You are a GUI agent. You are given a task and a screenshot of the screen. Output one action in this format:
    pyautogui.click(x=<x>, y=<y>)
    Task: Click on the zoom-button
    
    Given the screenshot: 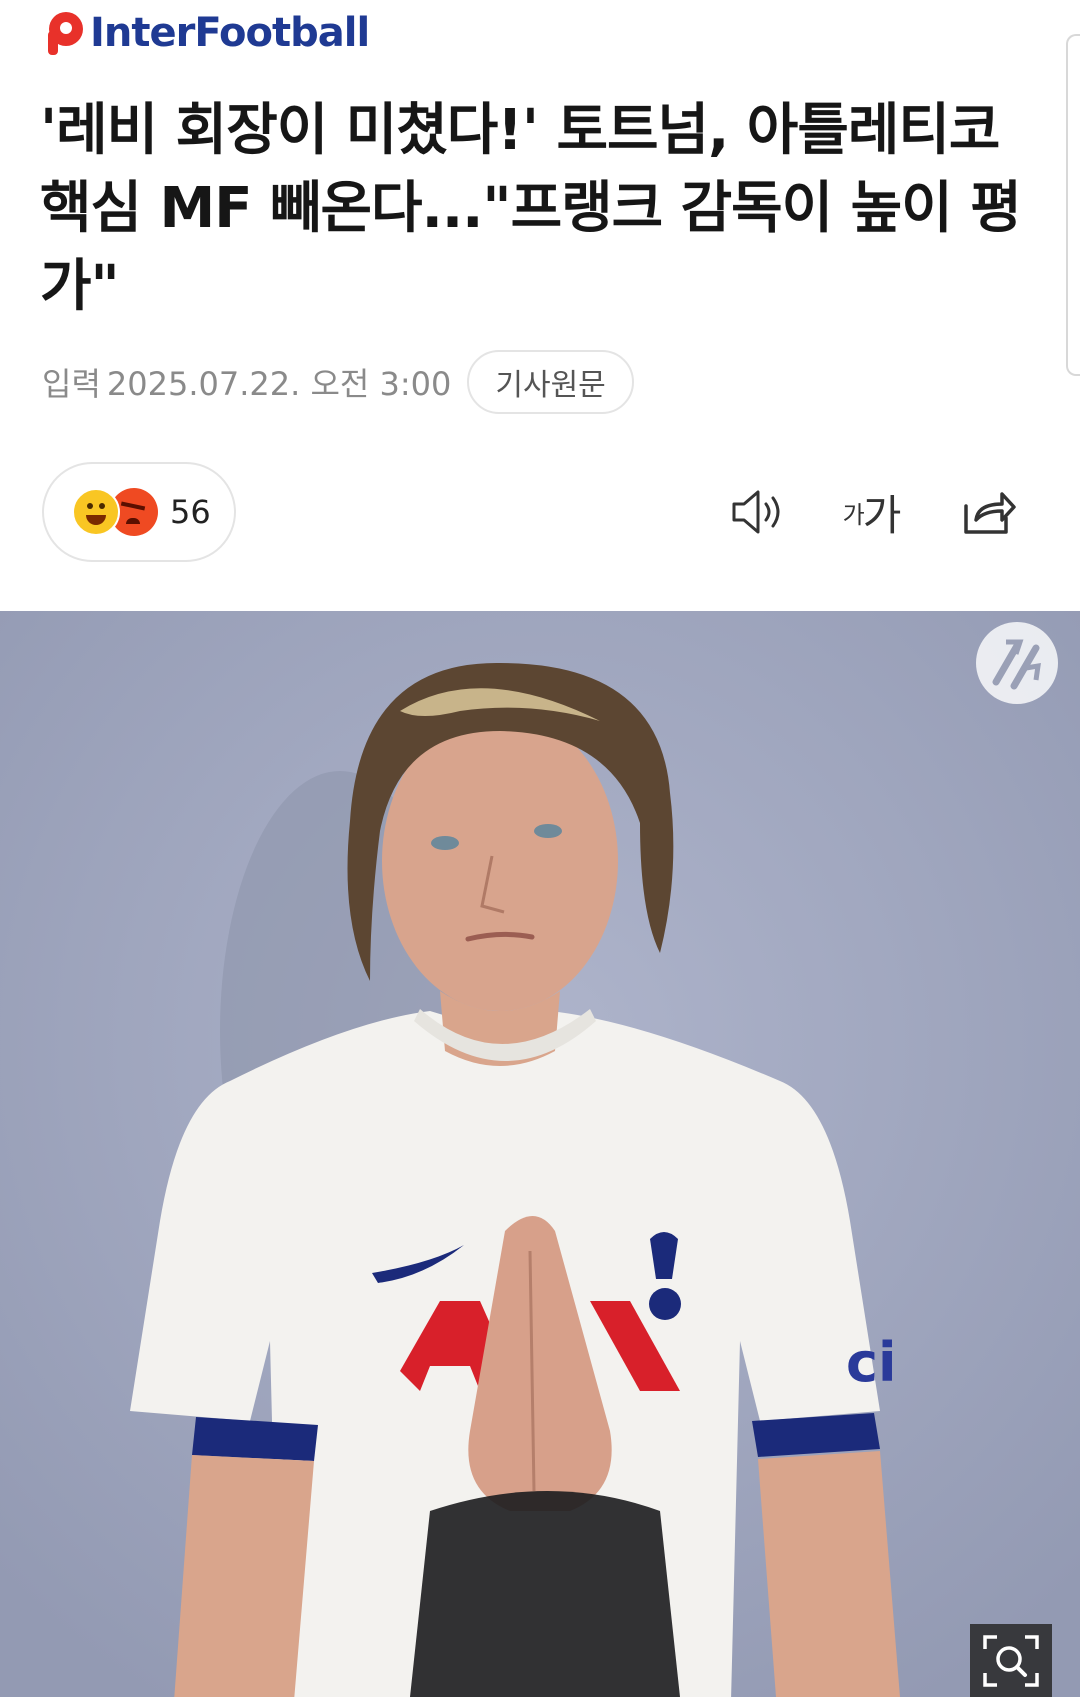 What is the action you would take?
    pyautogui.click(x=1011, y=1660)
    